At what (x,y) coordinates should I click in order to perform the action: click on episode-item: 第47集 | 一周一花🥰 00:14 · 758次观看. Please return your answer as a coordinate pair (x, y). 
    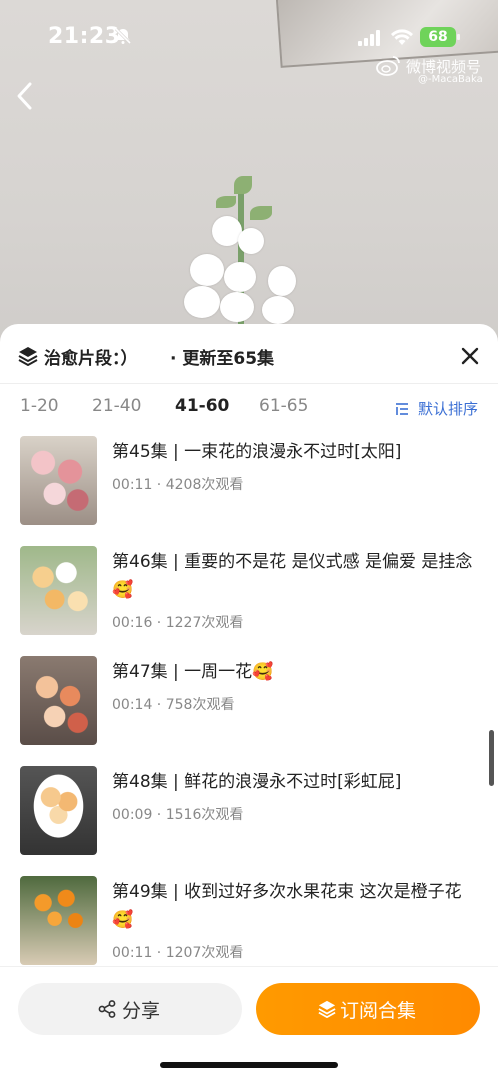
    Looking at the image, I should click on (249, 706).